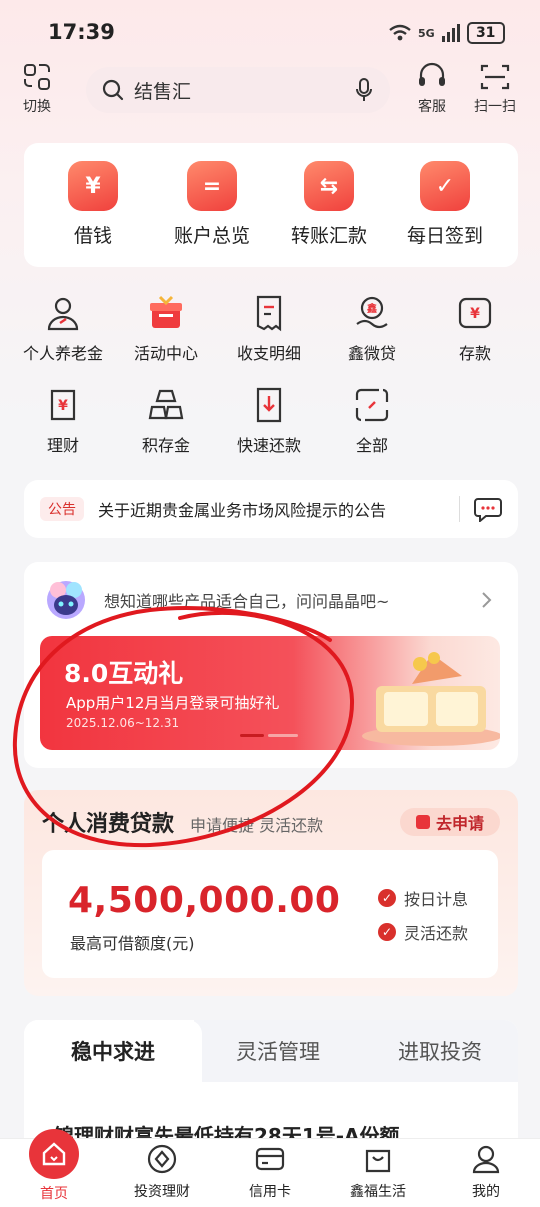 This screenshot has height=1207, width=540. I want to click on search-bar, so click(238, 90).